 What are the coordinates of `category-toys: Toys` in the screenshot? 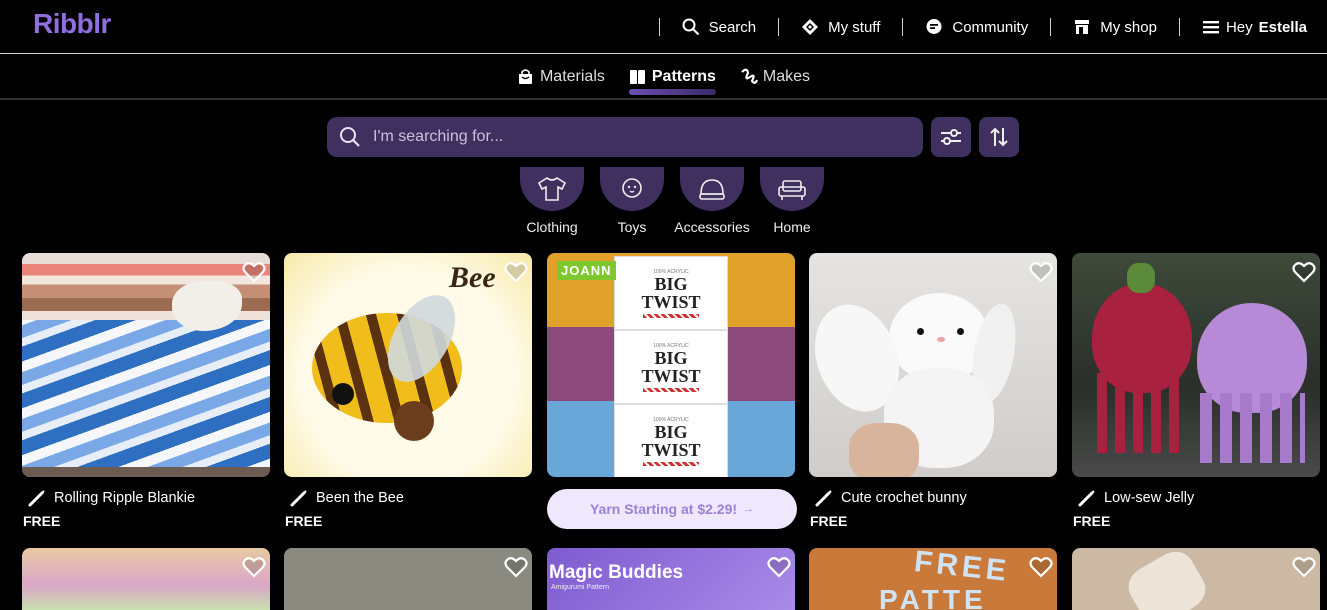 It's located at (632, 201).